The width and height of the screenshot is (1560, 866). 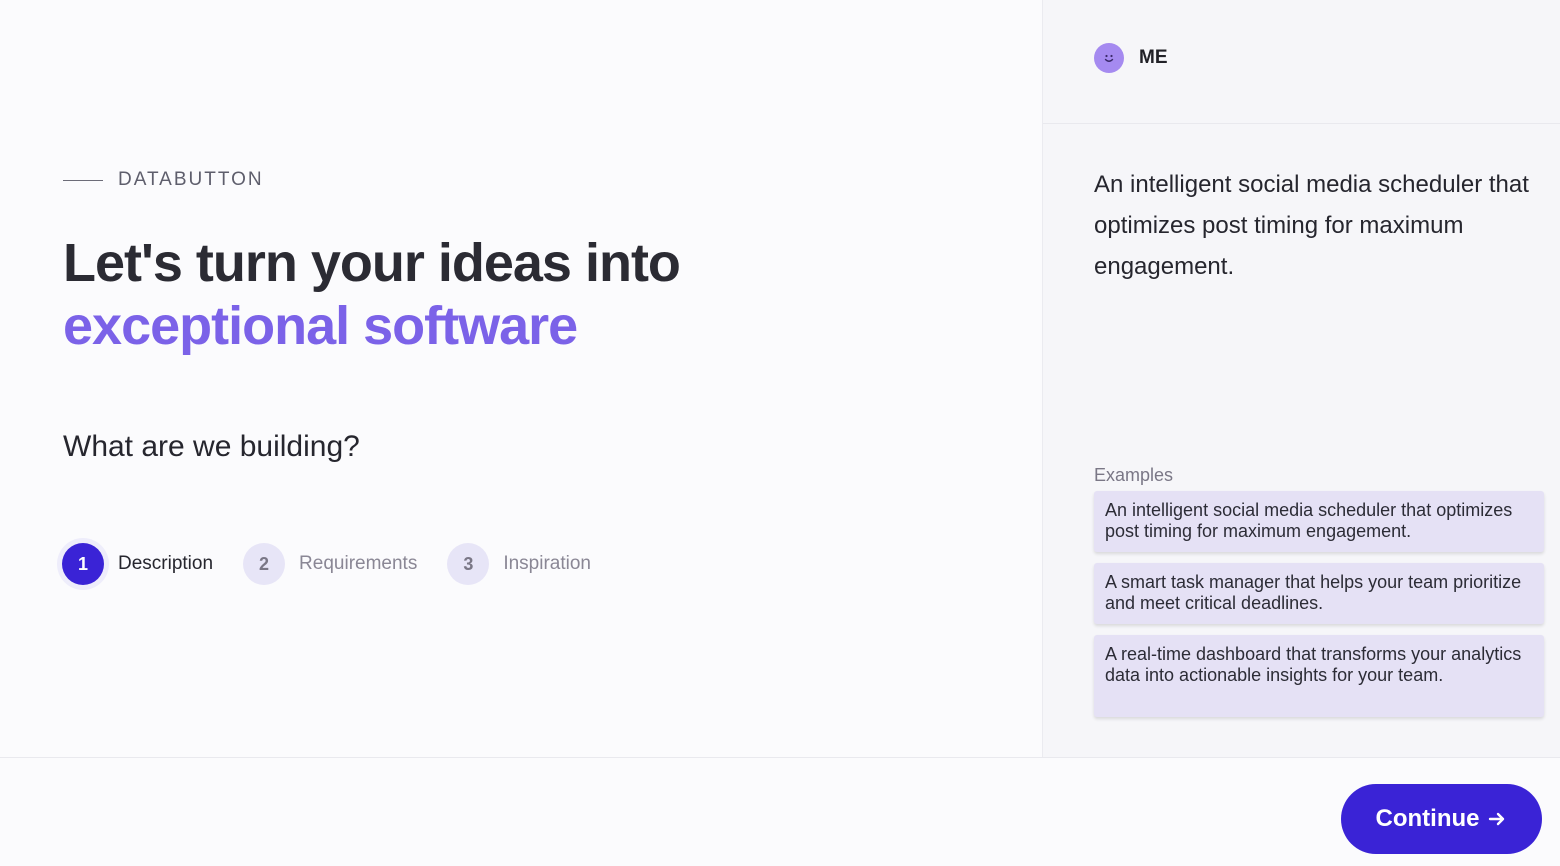 I want to click on step-label: Inspiration, so click(x=547, y=563).